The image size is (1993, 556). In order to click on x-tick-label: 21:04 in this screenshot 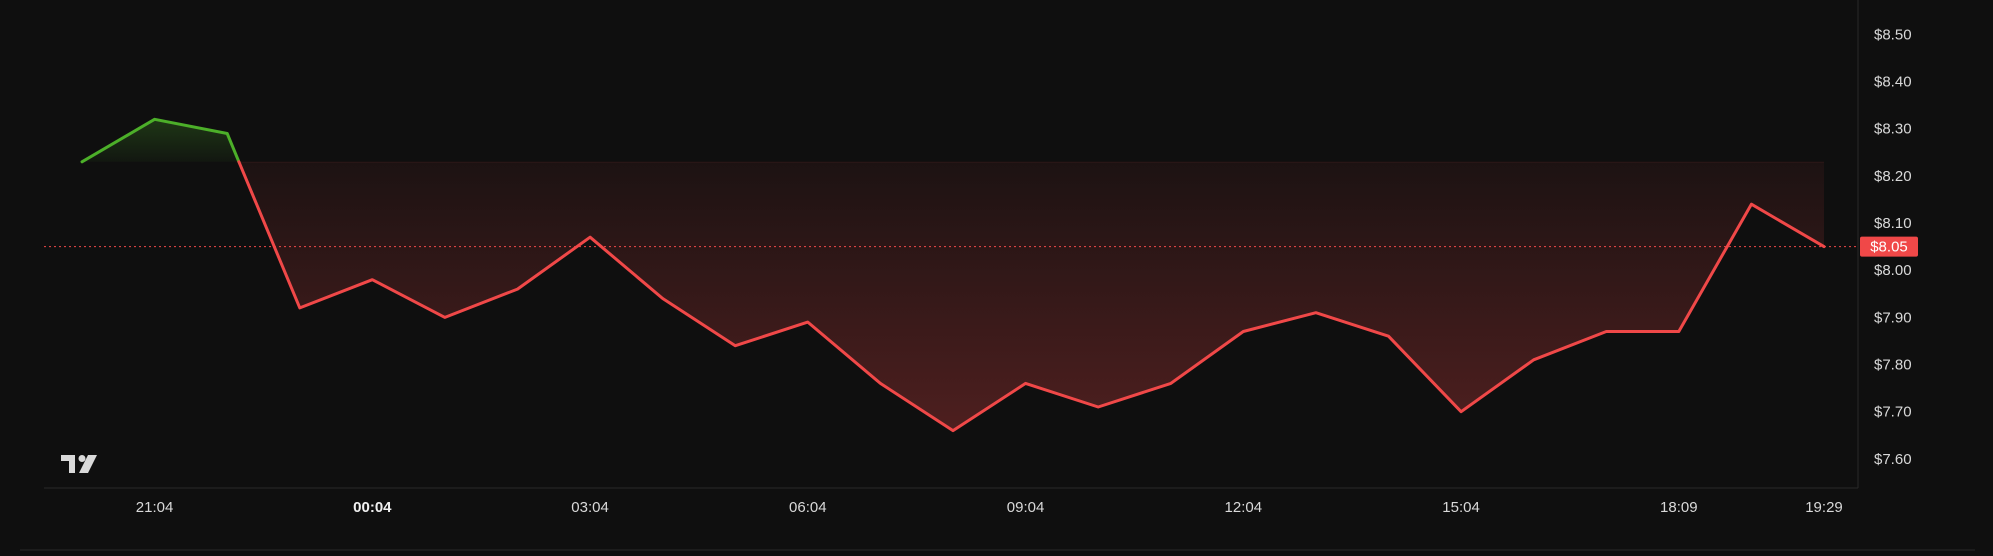, I will do `click(155, 507)`.